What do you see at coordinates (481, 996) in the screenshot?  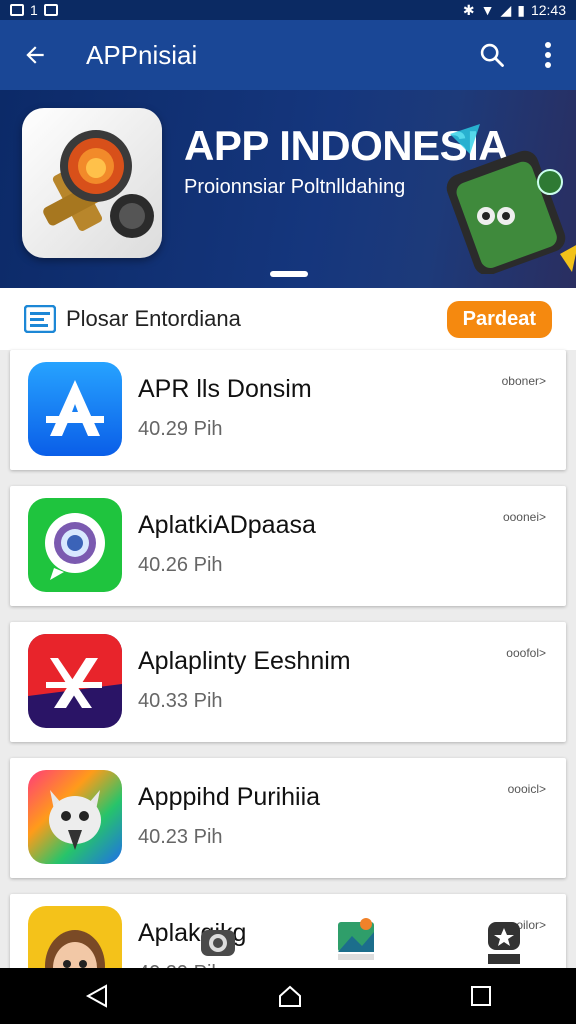 I see `recents-nav-icon` at bounding box center [481, 996].